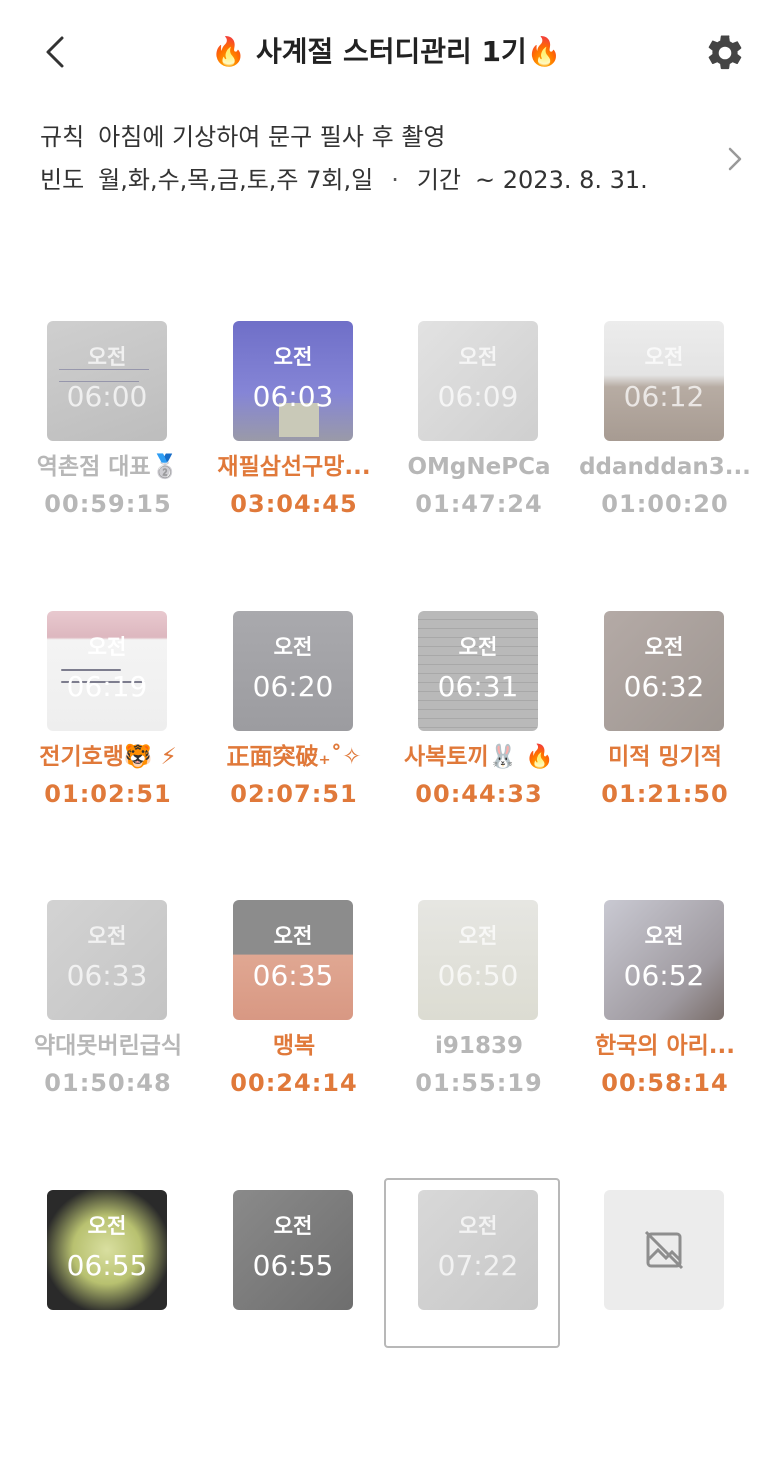 The image size is (773, 1480). I want to click on photo-time: 07:22, so click(478, 1265).